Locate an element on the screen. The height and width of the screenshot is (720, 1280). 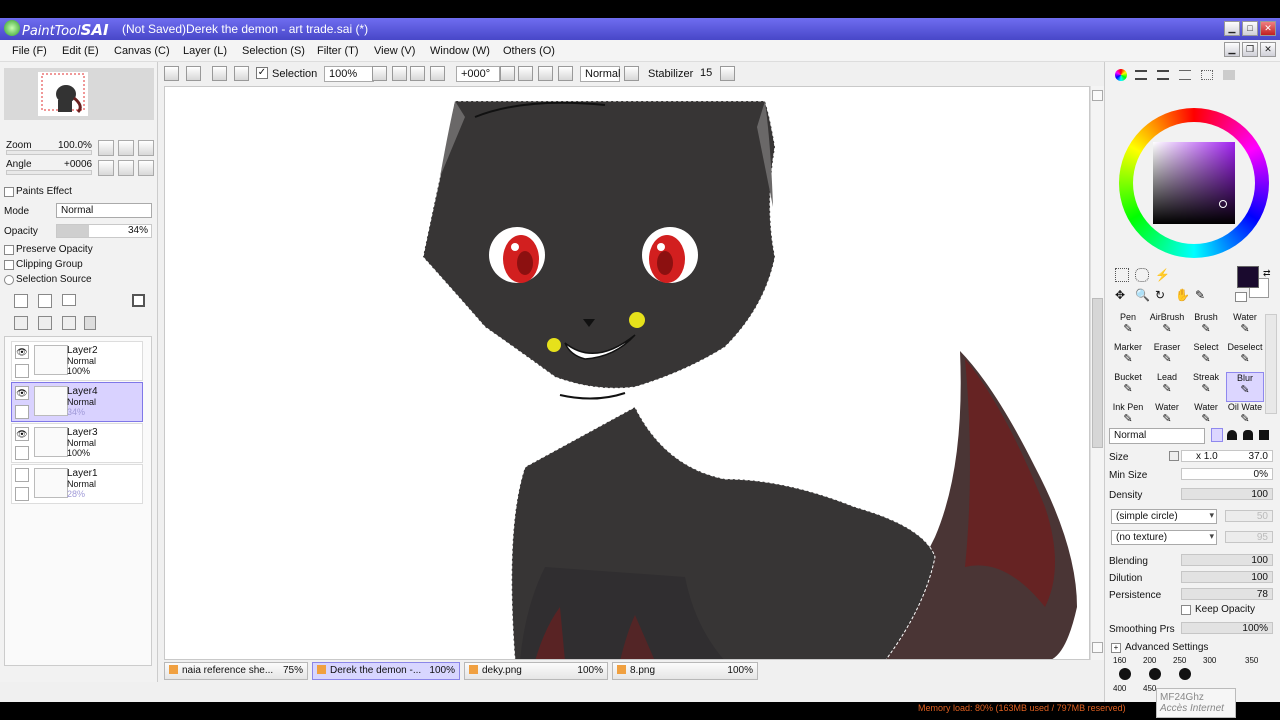
smoothing-slider: 100% is located at coordinates (1227, 628).